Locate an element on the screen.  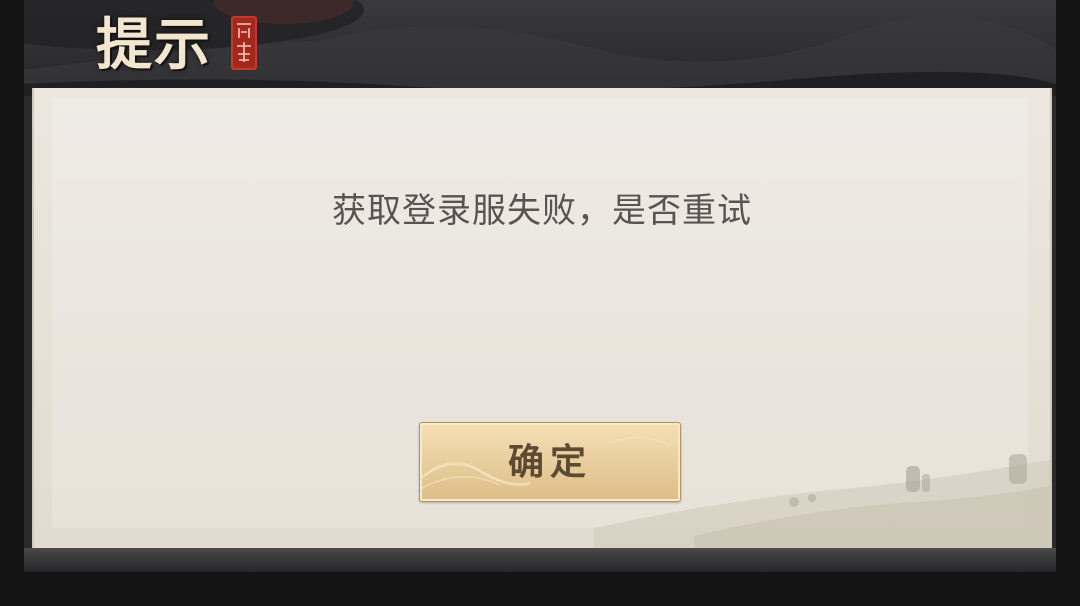
red-seal-stamp-icon is located at coordinates (244, 43).